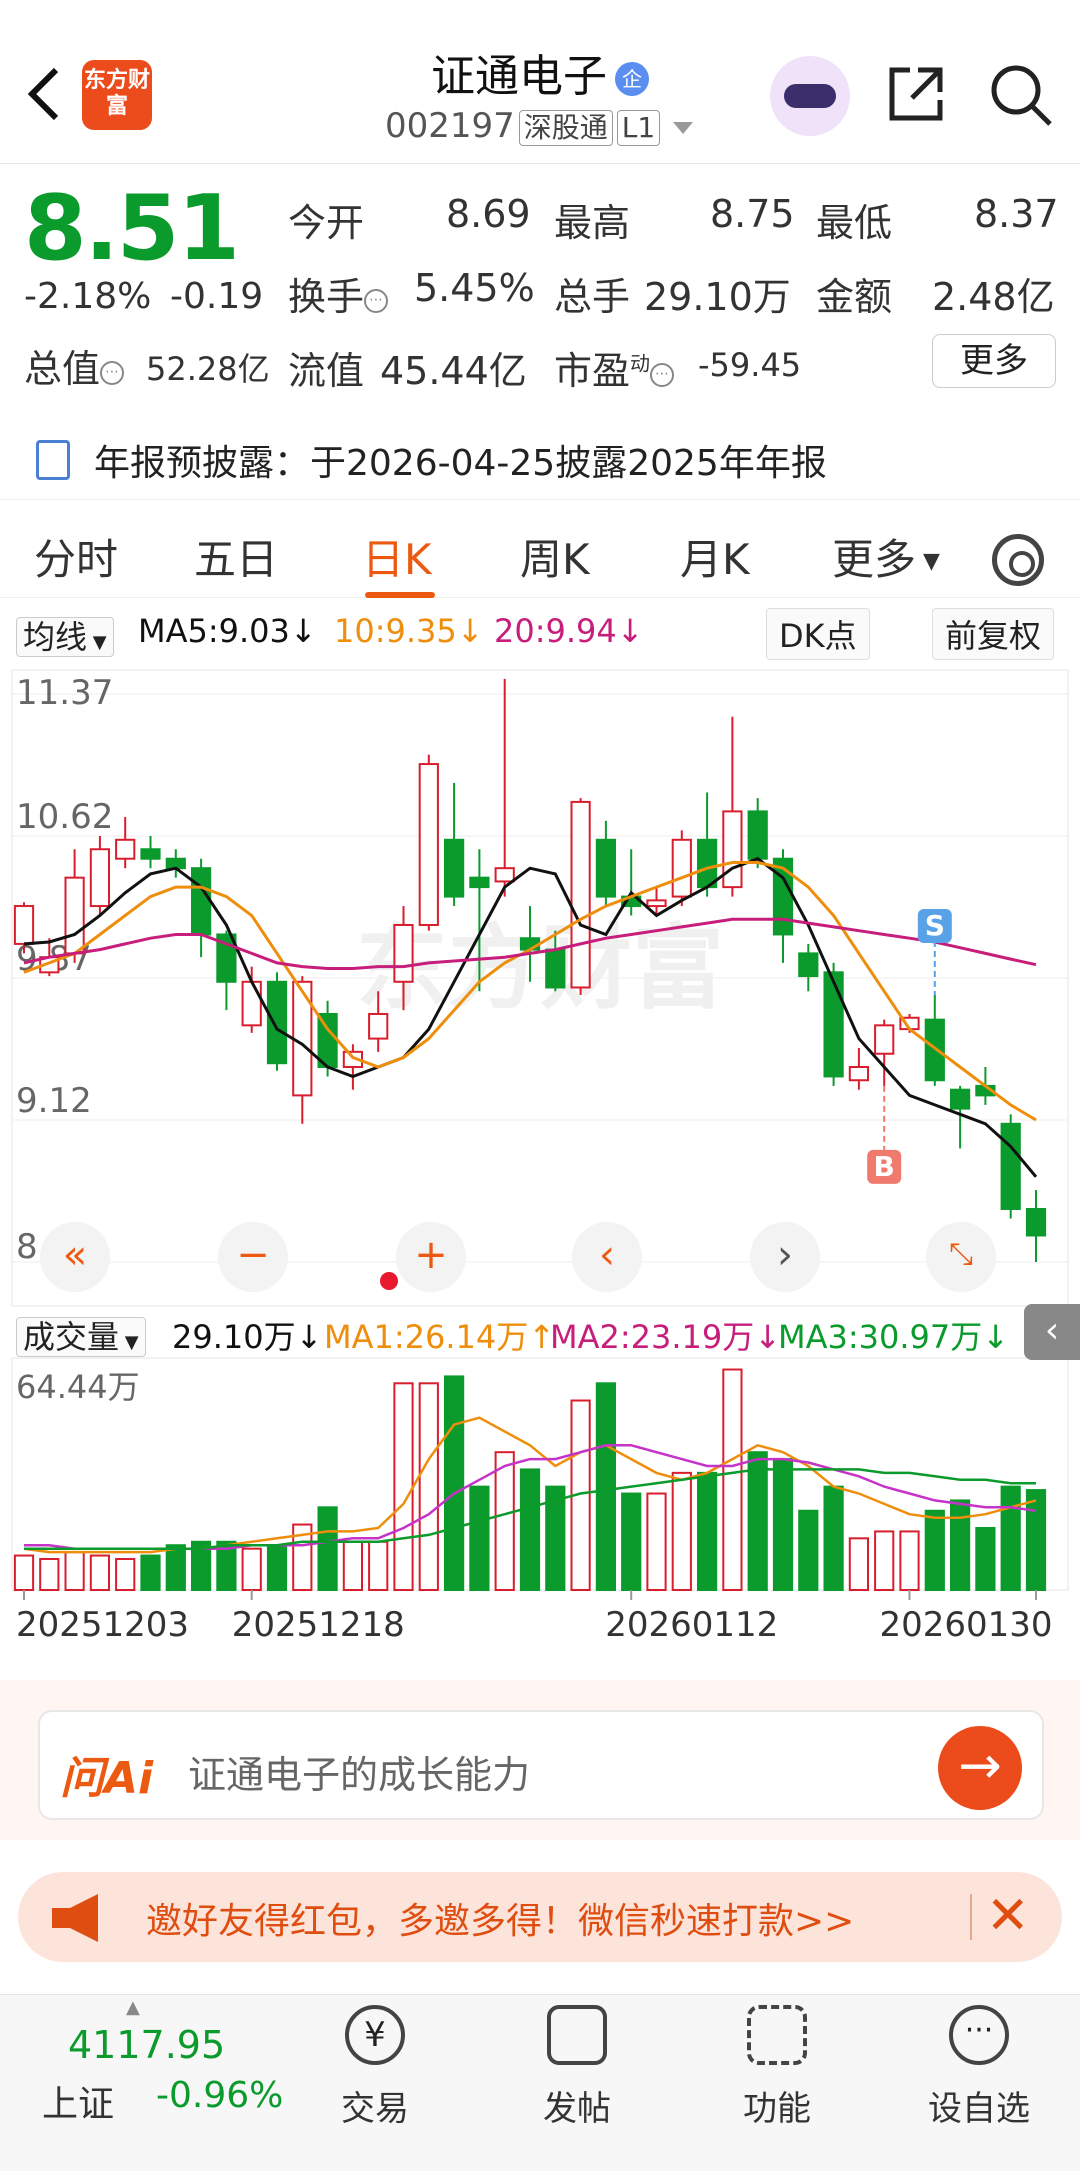 The image size is (1080, 2171). What do you see at coordinates (638, 128) in the screenshot?
I see `level-tag: L1` at bounding box center [638, 128].